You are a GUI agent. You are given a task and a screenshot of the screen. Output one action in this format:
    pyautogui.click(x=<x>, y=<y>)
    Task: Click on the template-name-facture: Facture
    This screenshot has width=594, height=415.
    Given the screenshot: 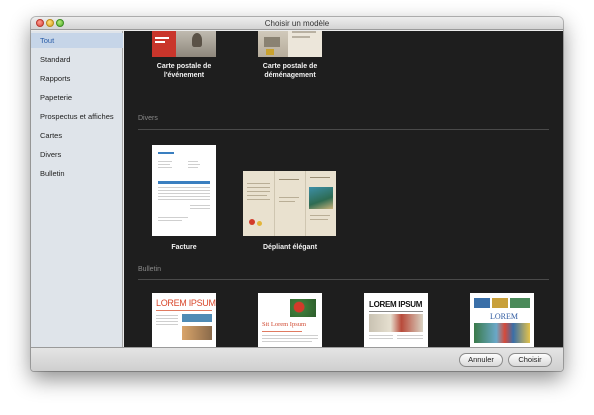 What is the action you would take?
    pyautogui.click(x=184, y=247)
    